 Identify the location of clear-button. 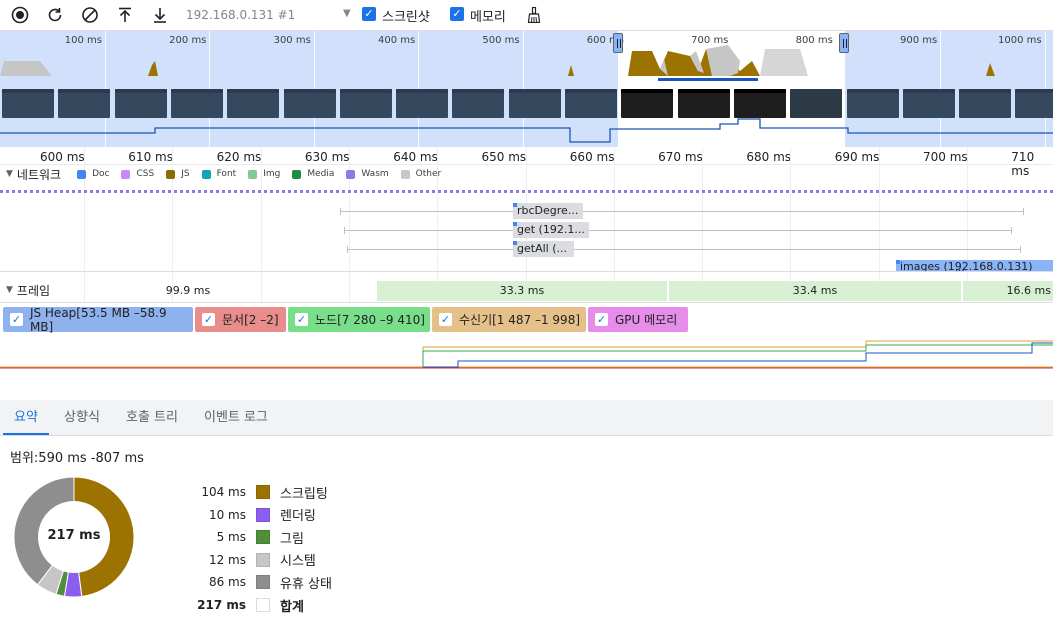
(90, 15).